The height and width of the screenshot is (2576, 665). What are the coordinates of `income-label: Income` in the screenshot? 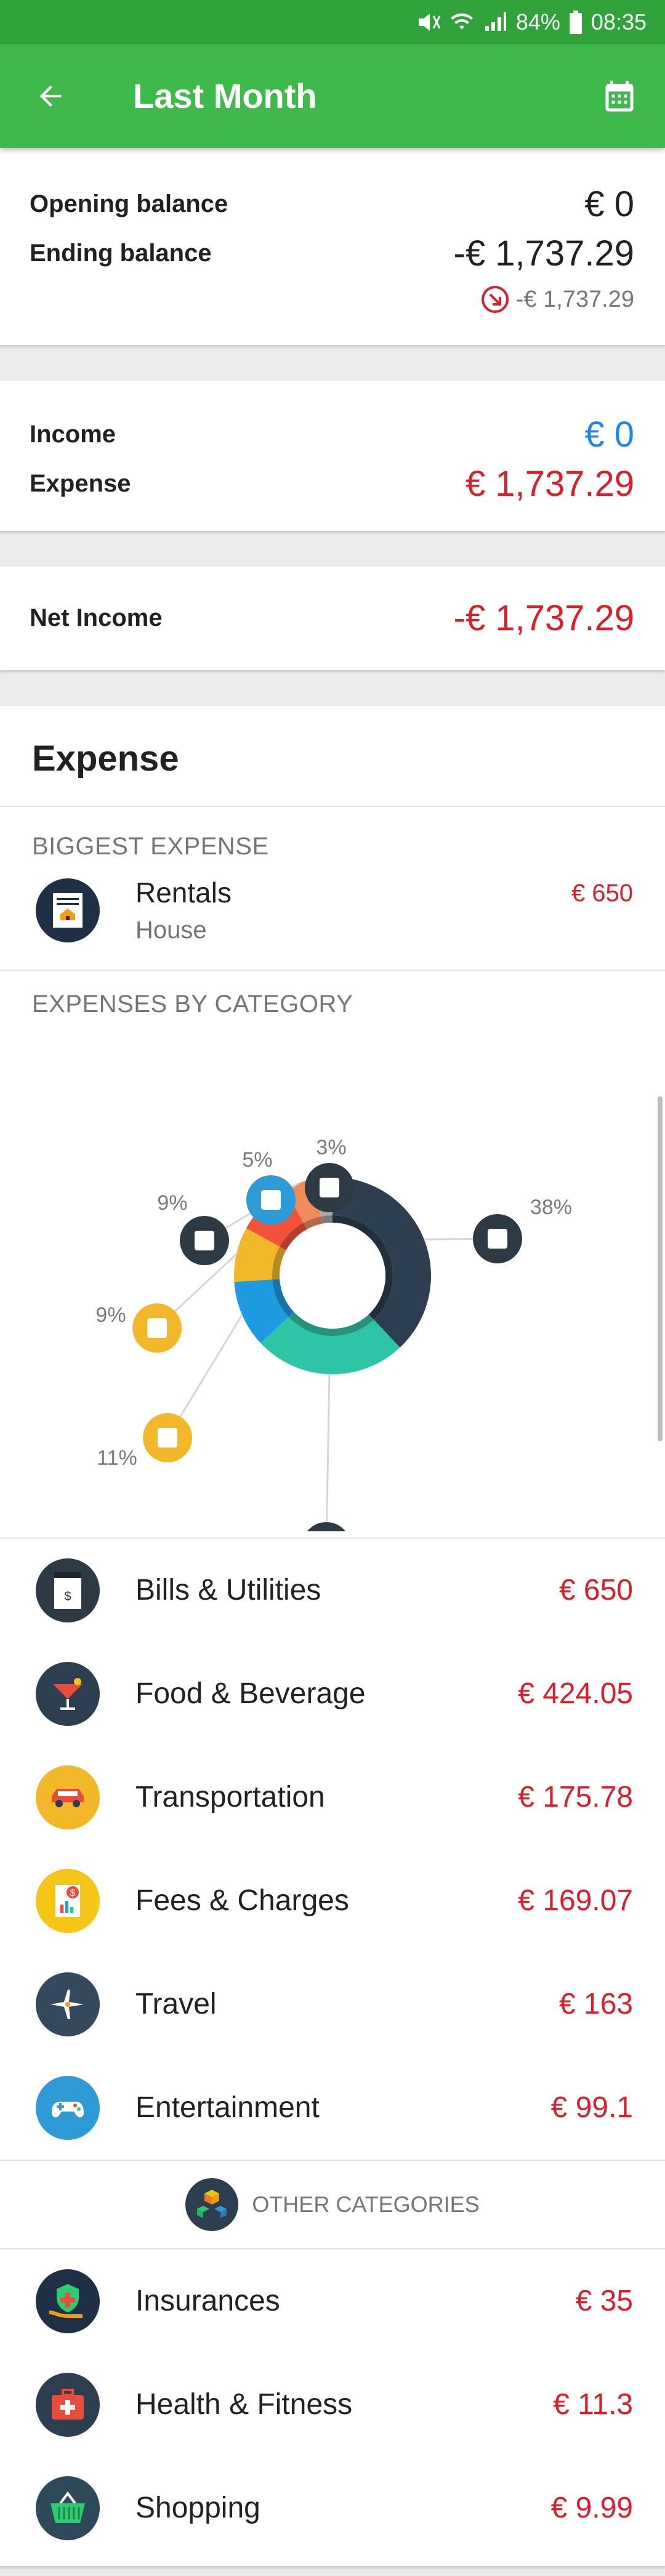 It's located at (73, 434).